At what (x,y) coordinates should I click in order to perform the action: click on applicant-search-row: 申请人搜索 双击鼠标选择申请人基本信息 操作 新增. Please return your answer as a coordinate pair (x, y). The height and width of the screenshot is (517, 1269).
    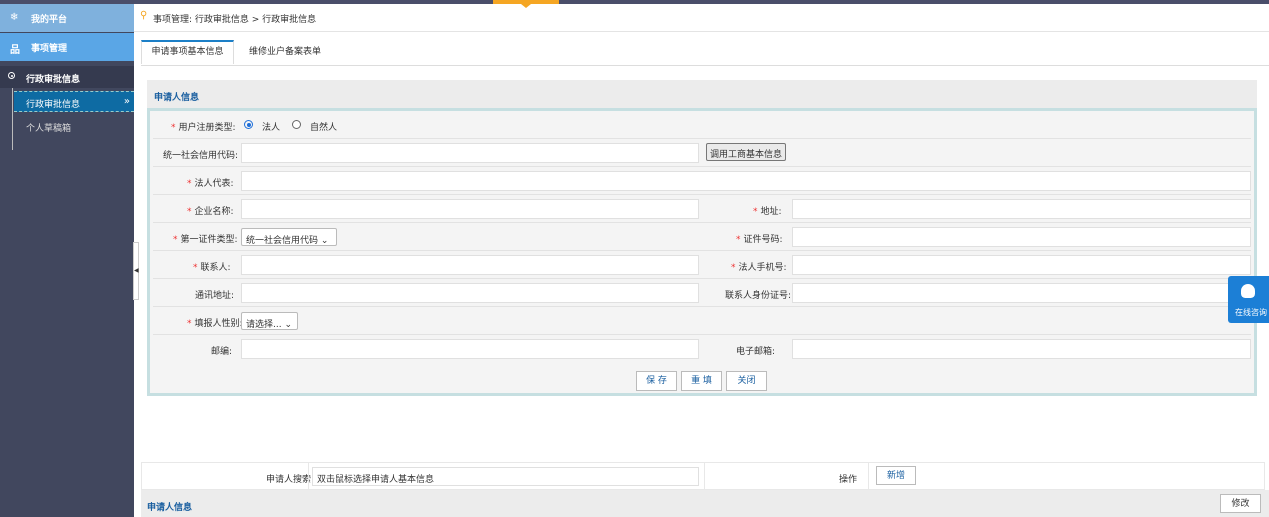
    Looking at the image, I should click on (703, 476).